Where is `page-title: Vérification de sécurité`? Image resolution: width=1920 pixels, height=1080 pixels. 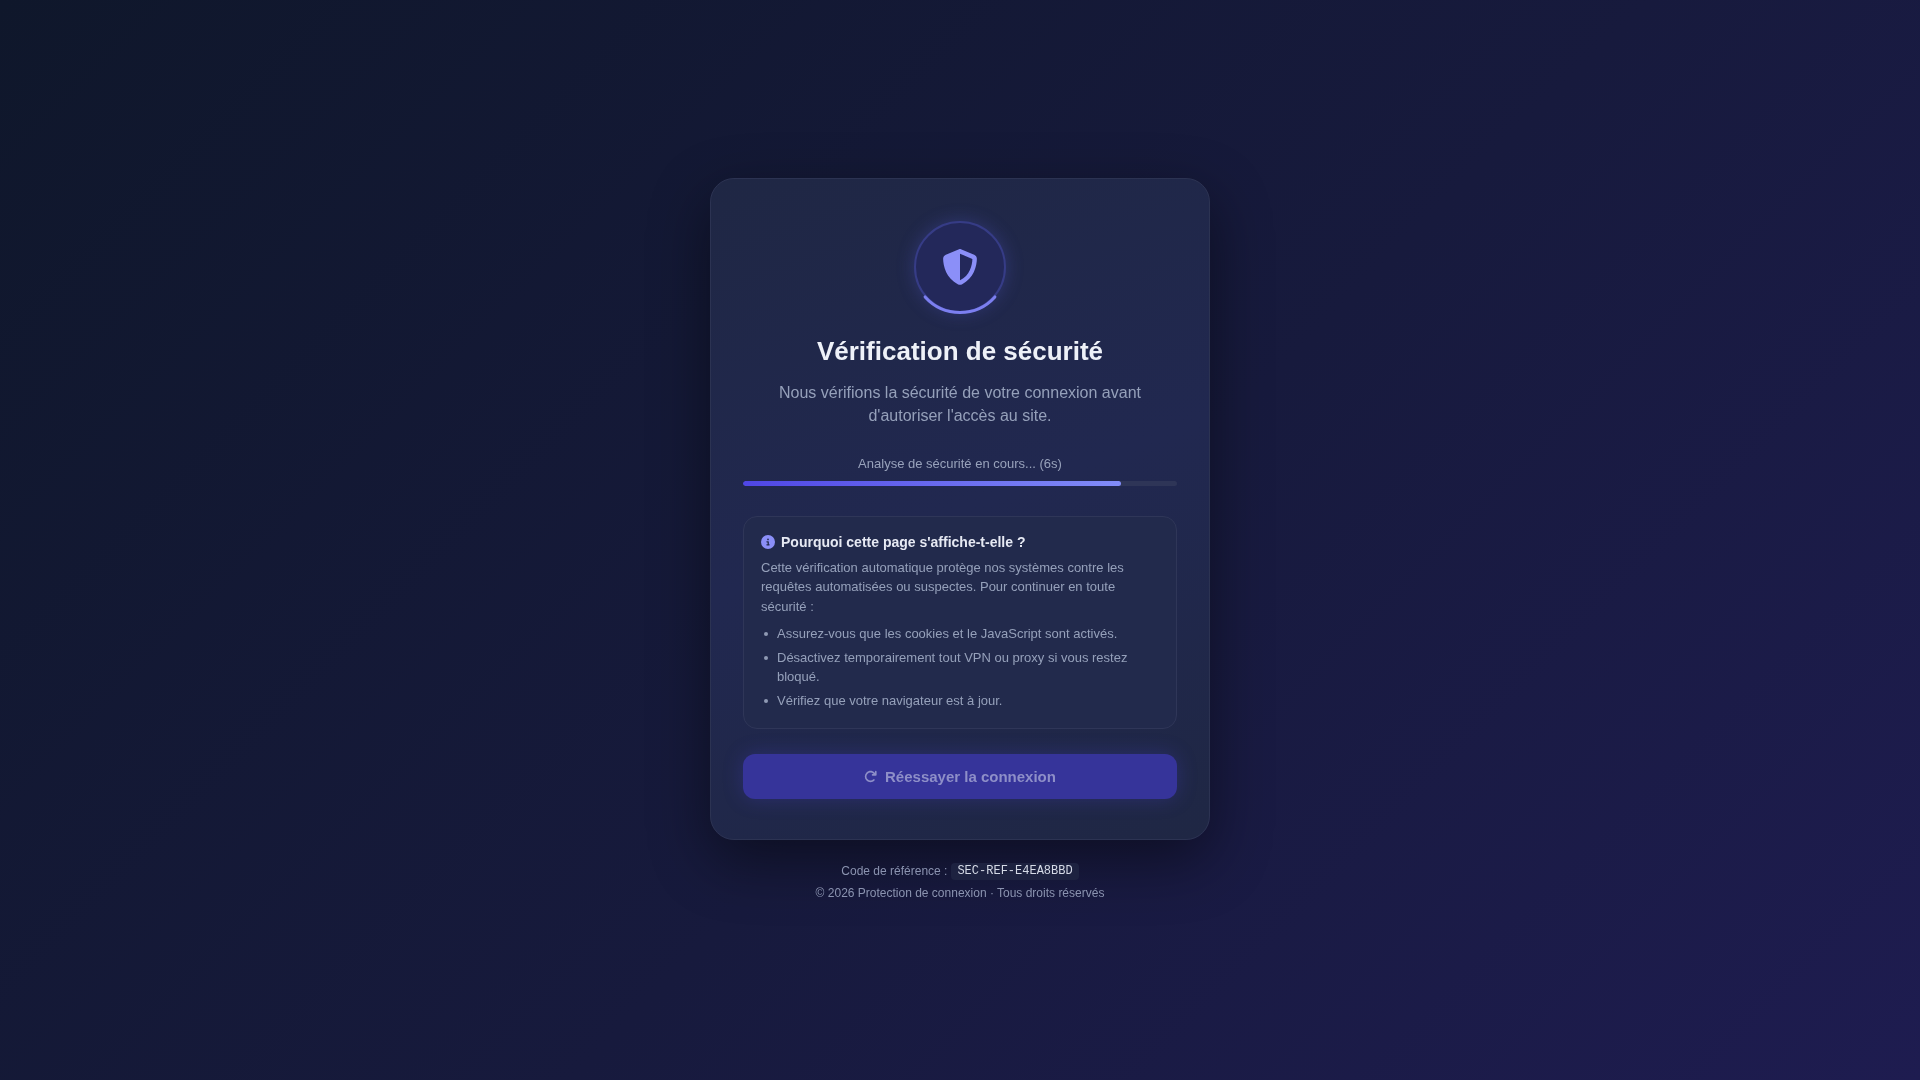 page-title: Vérification de sécurité is located at coordinates (960, 350).